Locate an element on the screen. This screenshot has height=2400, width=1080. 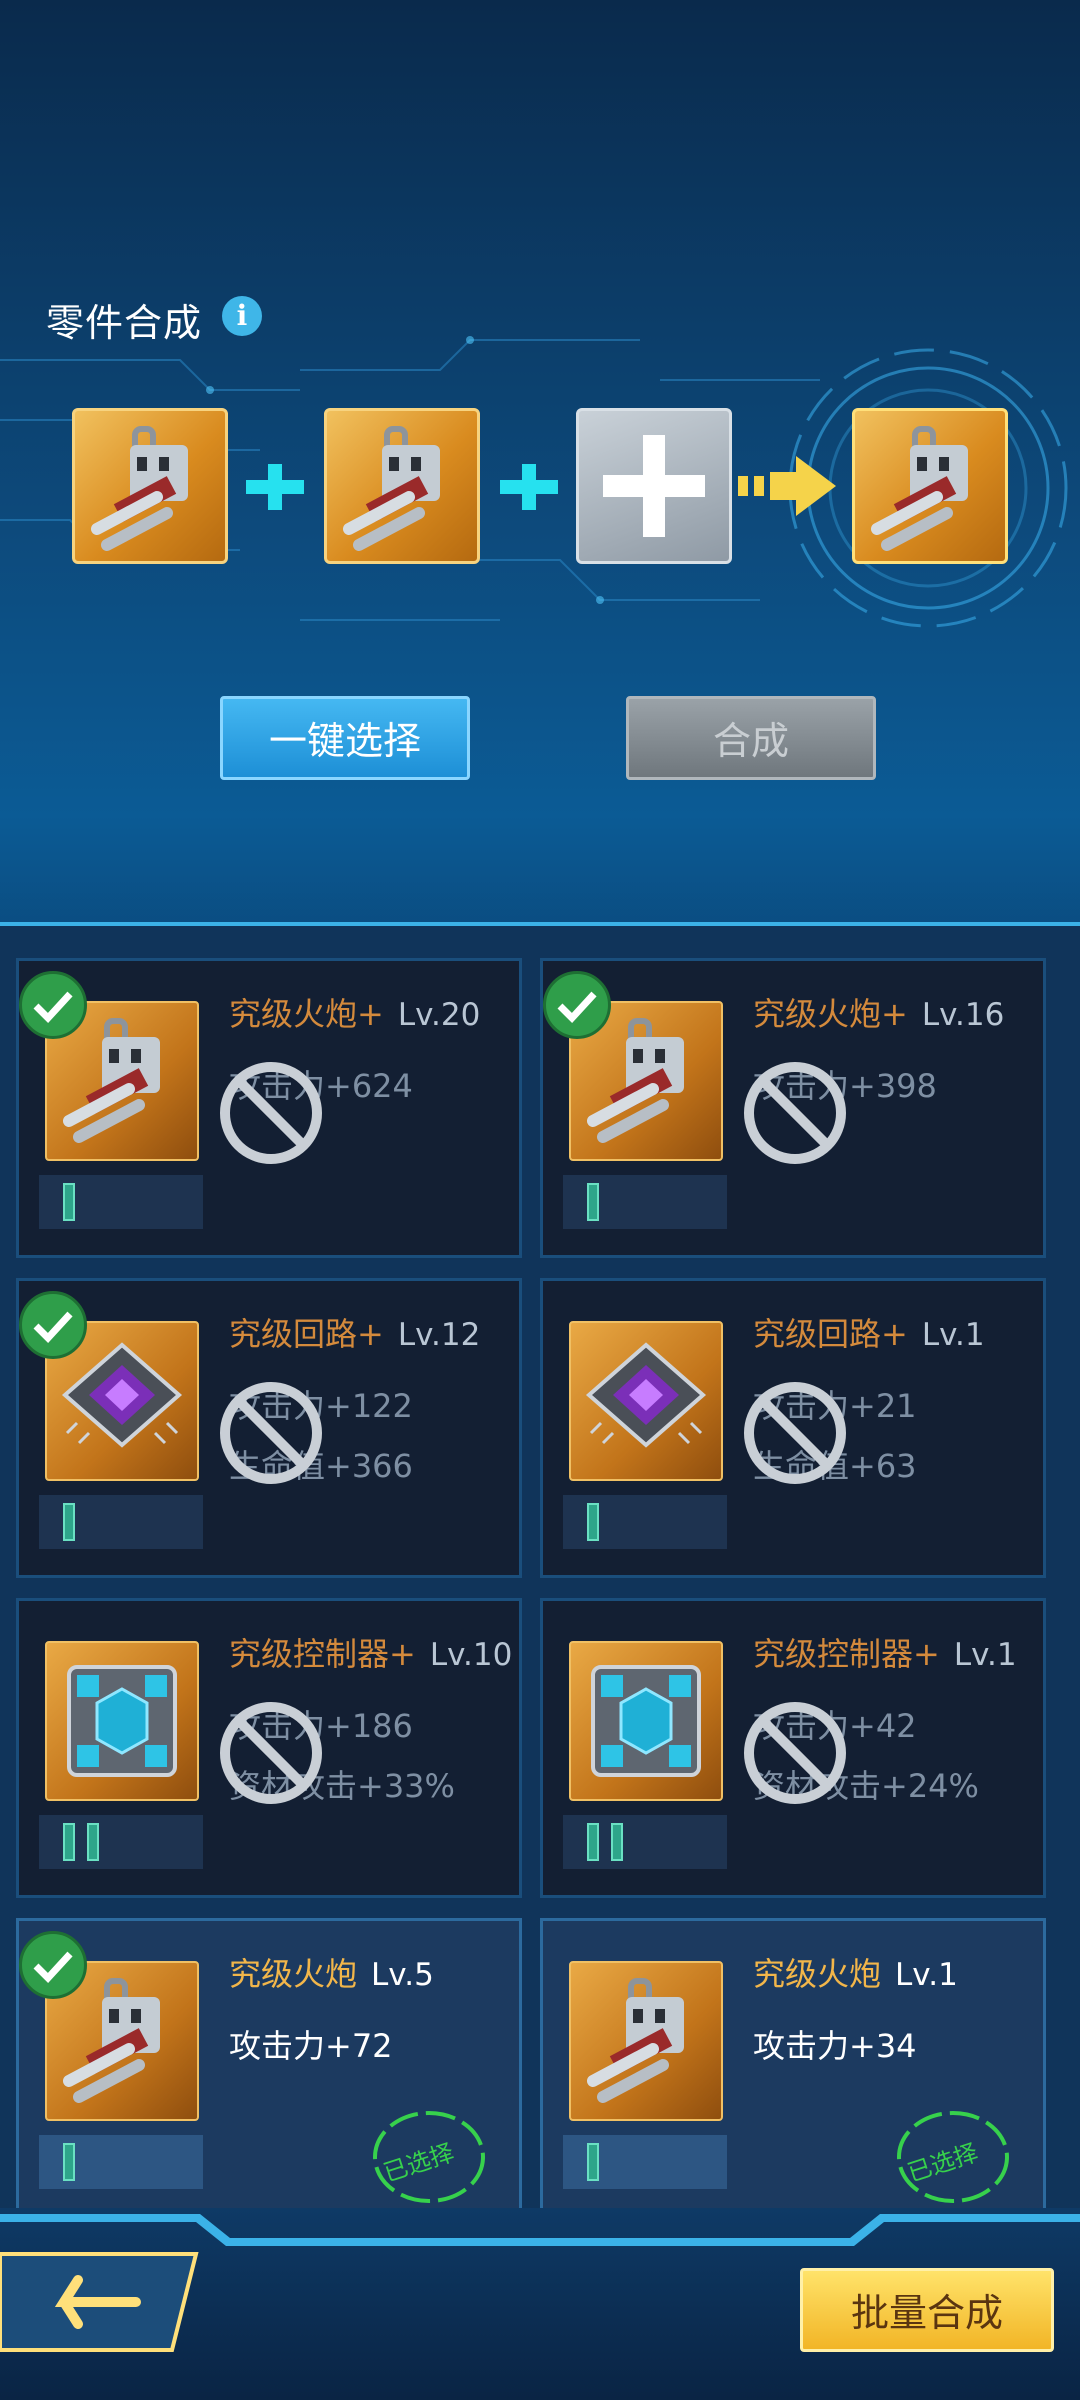
material-slot-3-empty is located at coordinates (654, 486).